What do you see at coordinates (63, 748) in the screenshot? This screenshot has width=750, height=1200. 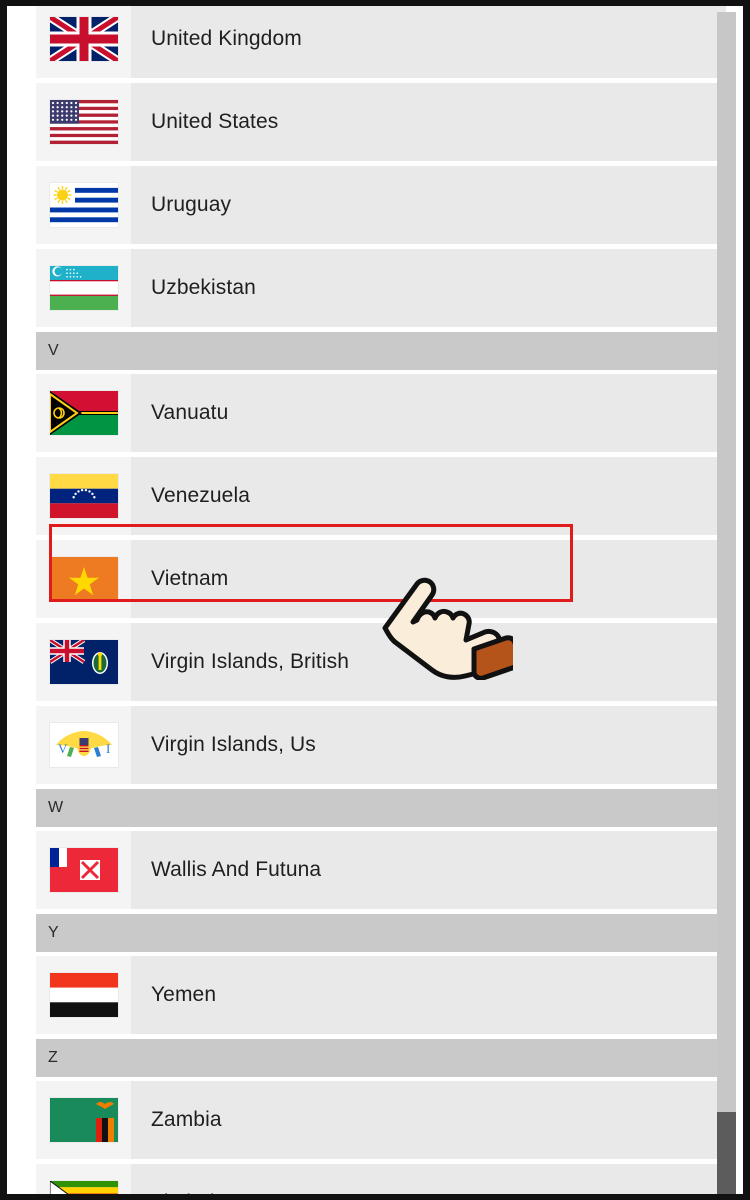 I see `svg-text: V` at bounding box center [63, 748].